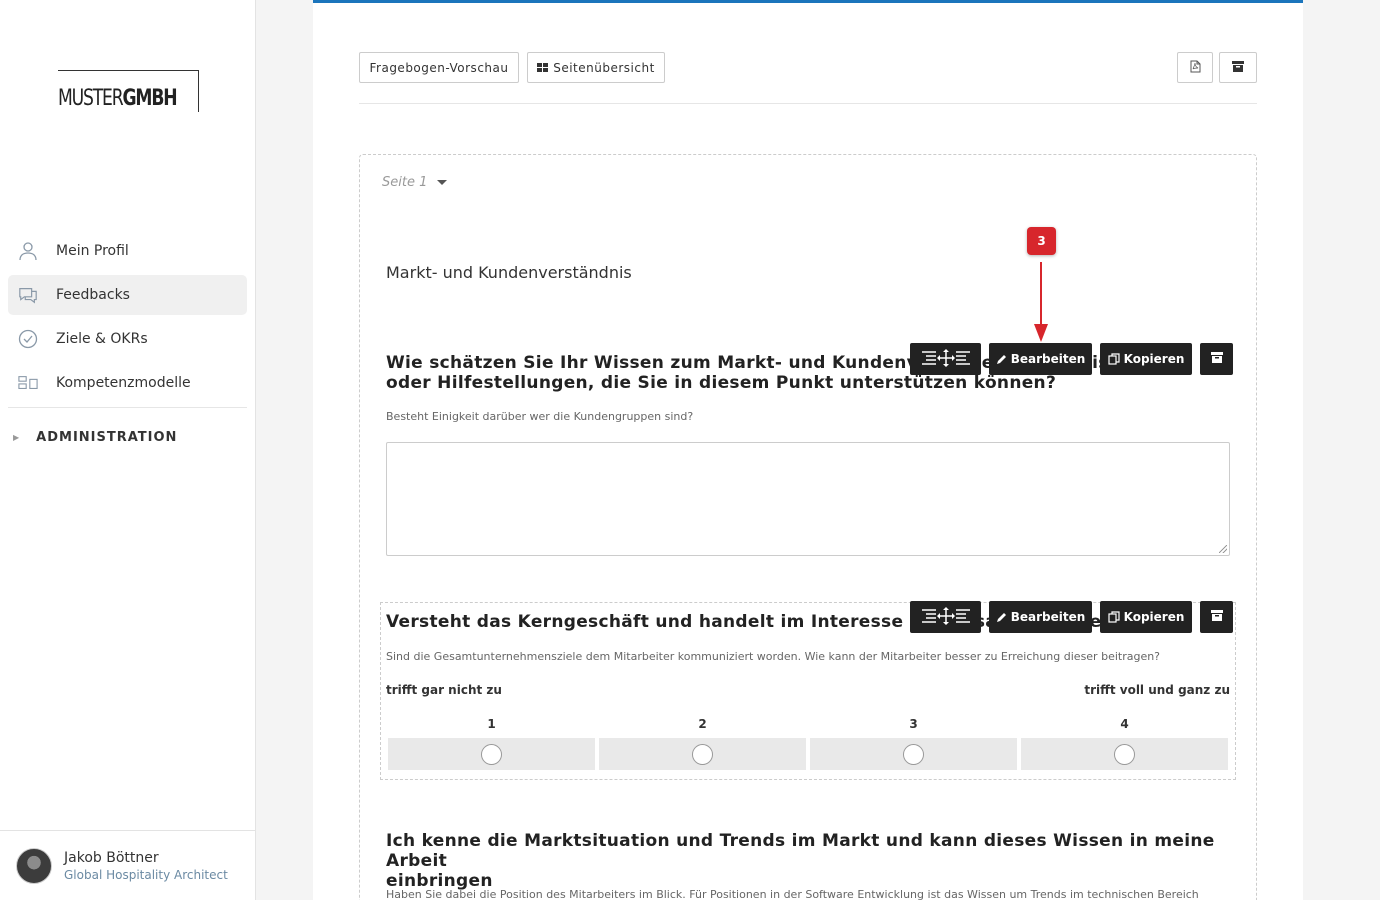 The height and width of the screenshot is (900, 1380). I want to click on scale-min-label: trifft gar nicht zu, so click(444, 690).